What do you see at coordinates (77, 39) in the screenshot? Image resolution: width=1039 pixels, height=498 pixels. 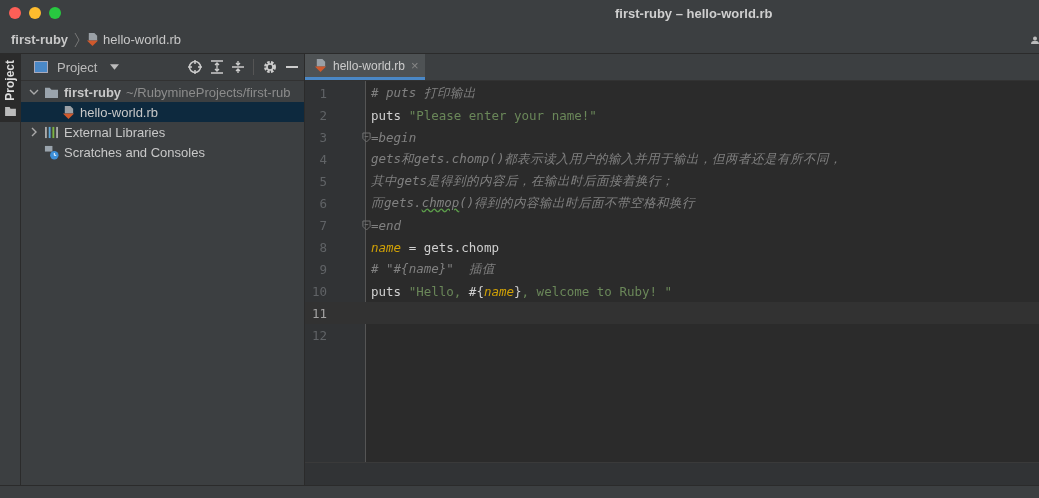 I see `breadcrumb-separator-icon` at bounding box center [77, 39].